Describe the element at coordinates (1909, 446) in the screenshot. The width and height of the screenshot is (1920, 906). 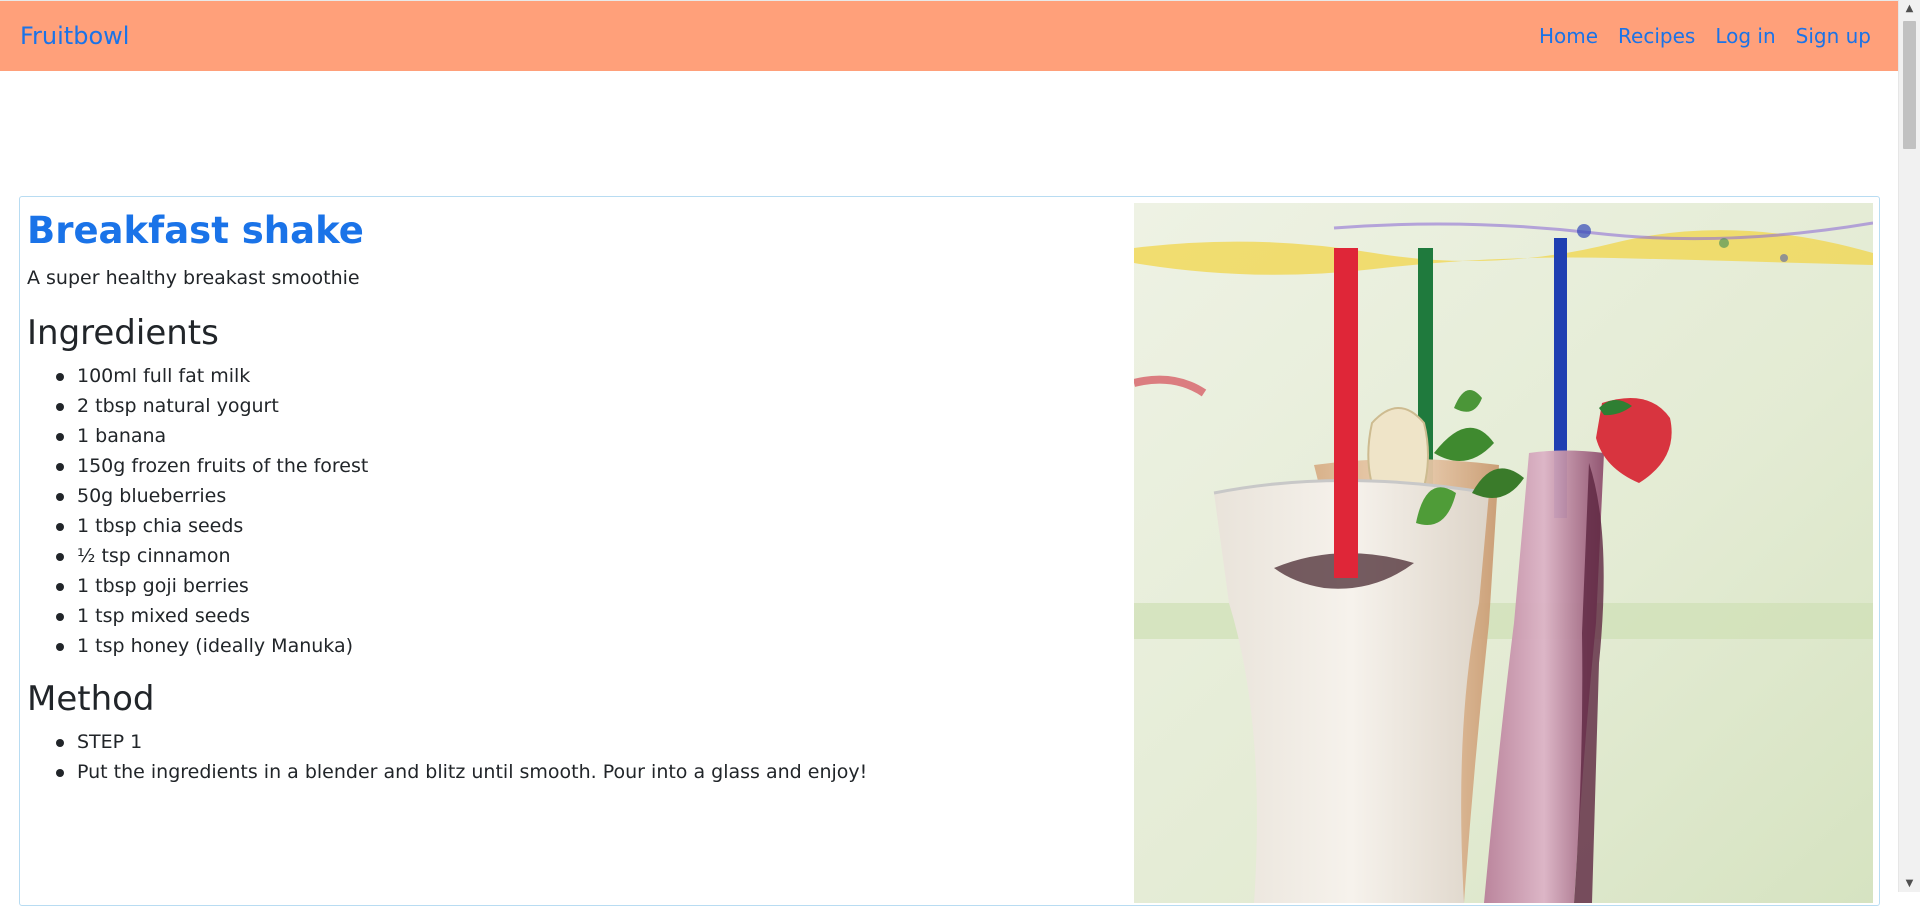
I see `vertical-scrollbar: ▲ ▼` at that location.